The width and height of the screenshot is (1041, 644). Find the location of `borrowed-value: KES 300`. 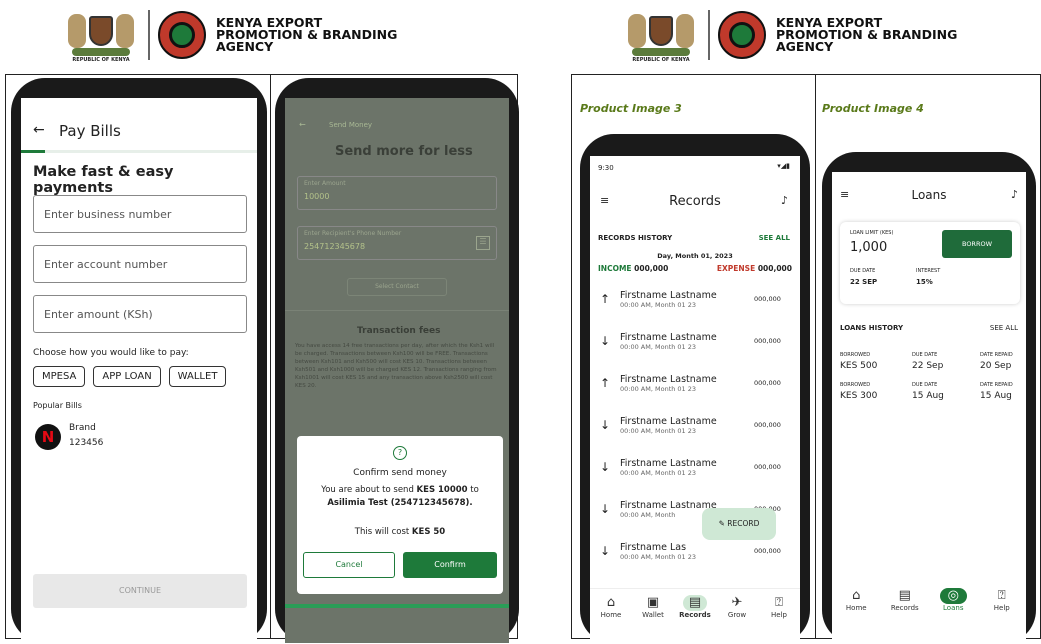

borrowed-value: KES 300 is located at coordinates (859, 396).